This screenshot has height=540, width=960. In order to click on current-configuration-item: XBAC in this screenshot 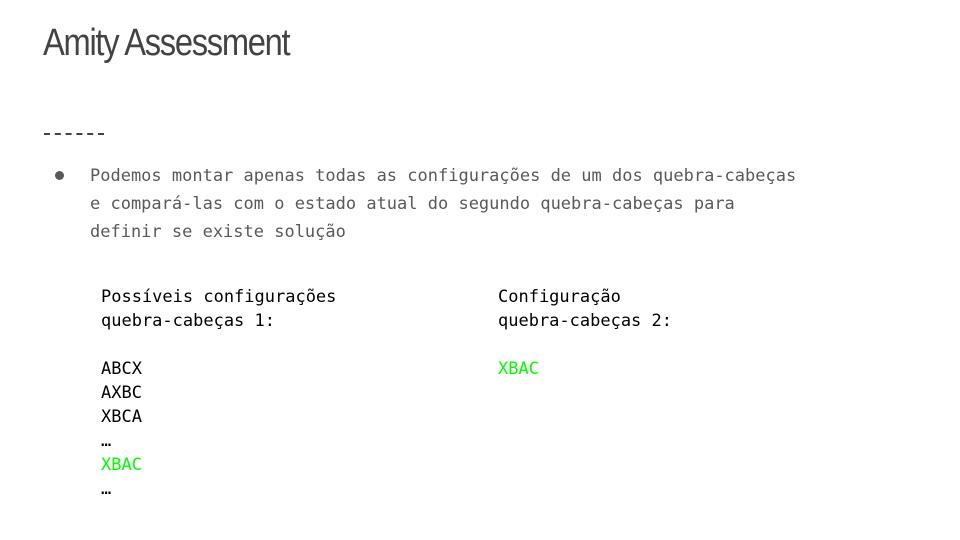, I will do `click(518, 369)`.